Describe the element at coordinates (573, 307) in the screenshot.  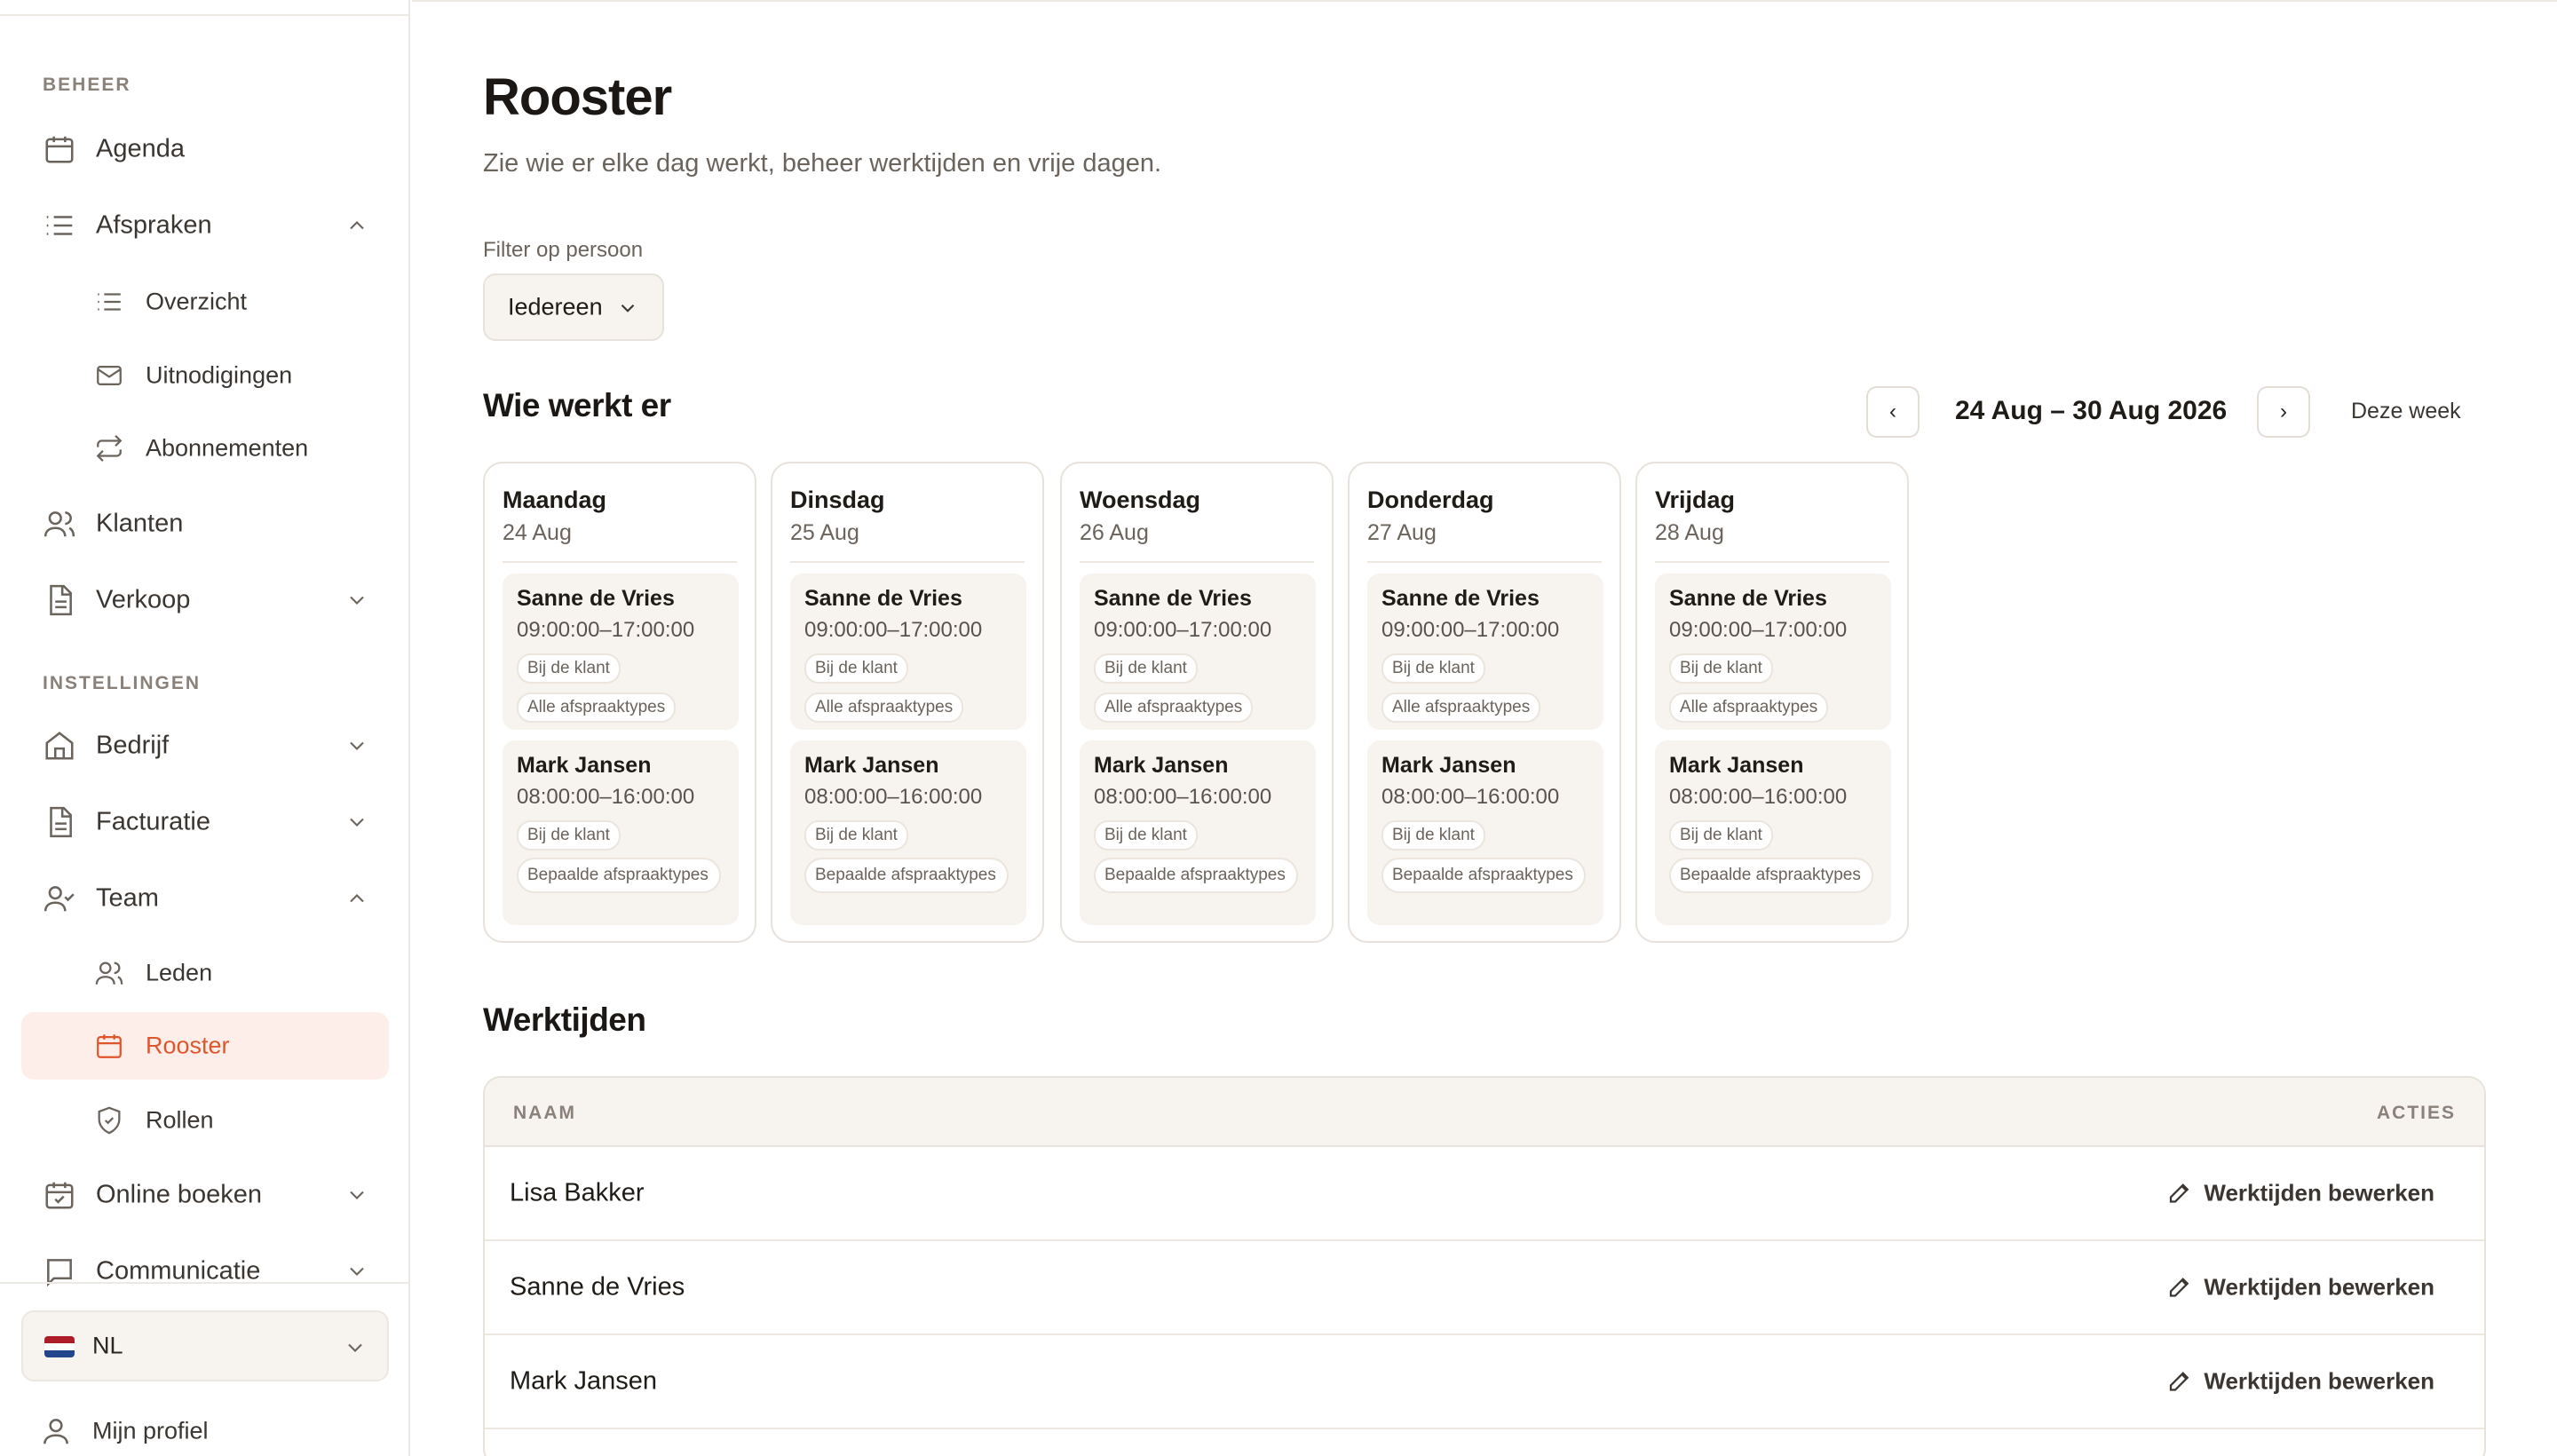
I see `person-filter-select: Iedereen` at that location.